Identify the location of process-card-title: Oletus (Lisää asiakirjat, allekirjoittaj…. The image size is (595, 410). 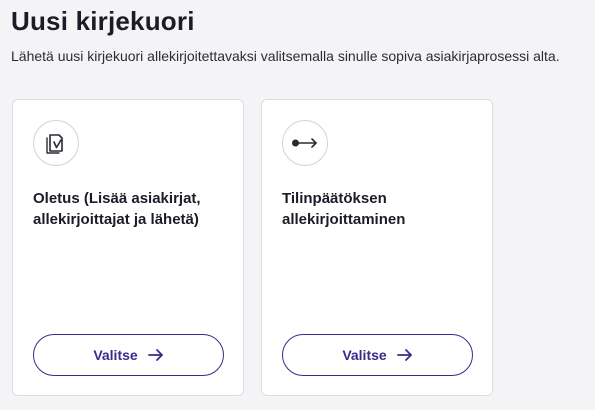
(117, 209).